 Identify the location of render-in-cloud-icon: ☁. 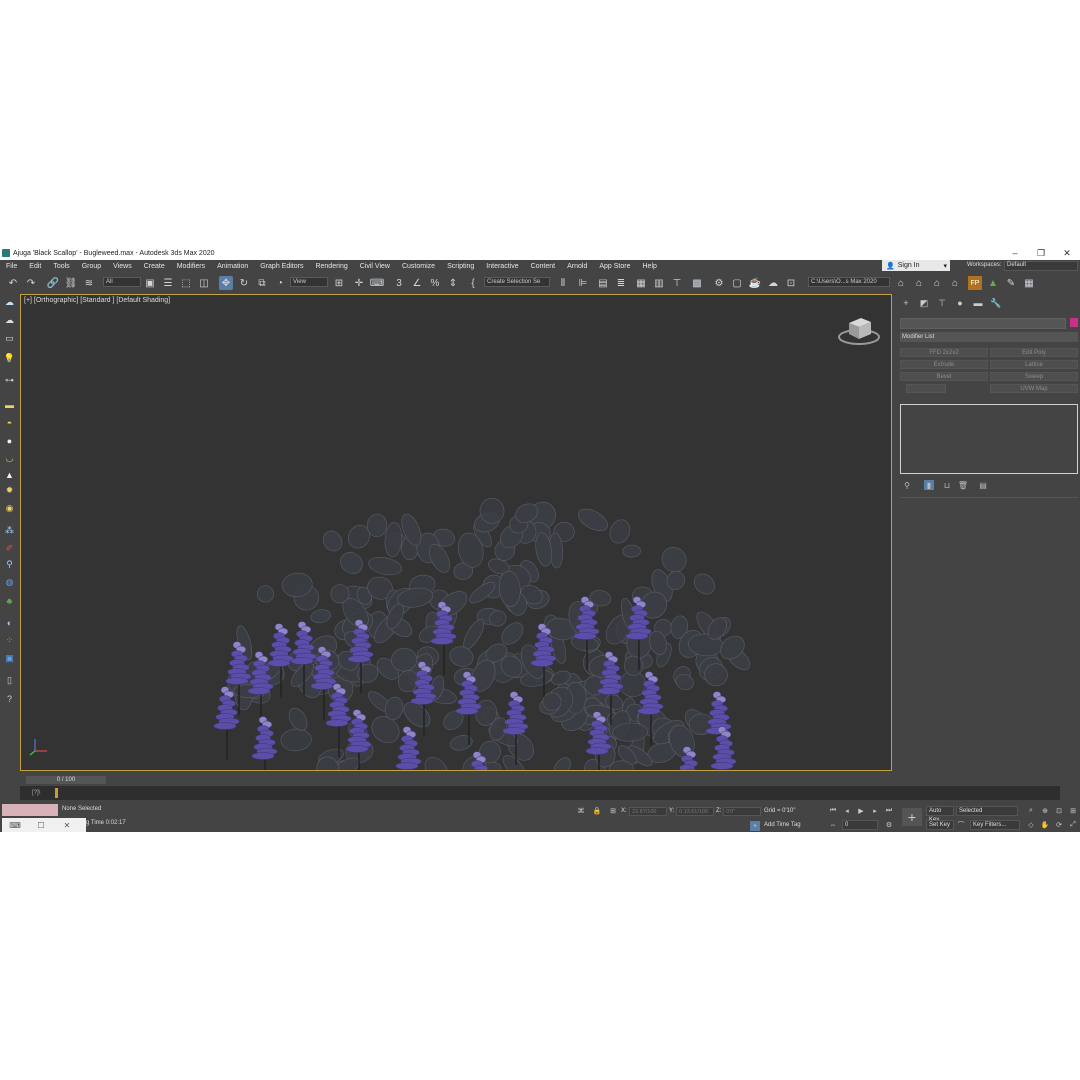
(773, 283).